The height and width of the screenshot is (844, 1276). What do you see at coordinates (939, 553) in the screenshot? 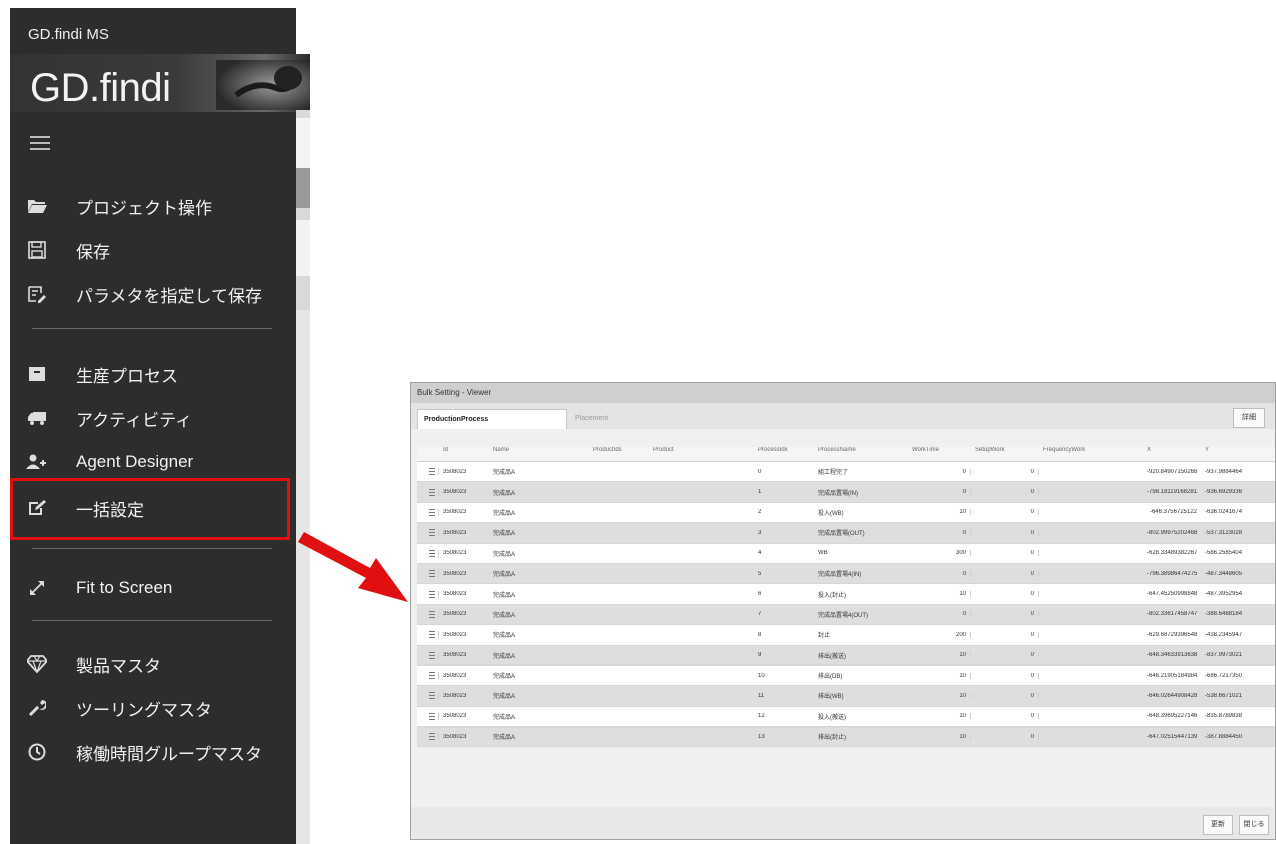
I see `cell-work-time: 300` at bounding box center [939, 553].